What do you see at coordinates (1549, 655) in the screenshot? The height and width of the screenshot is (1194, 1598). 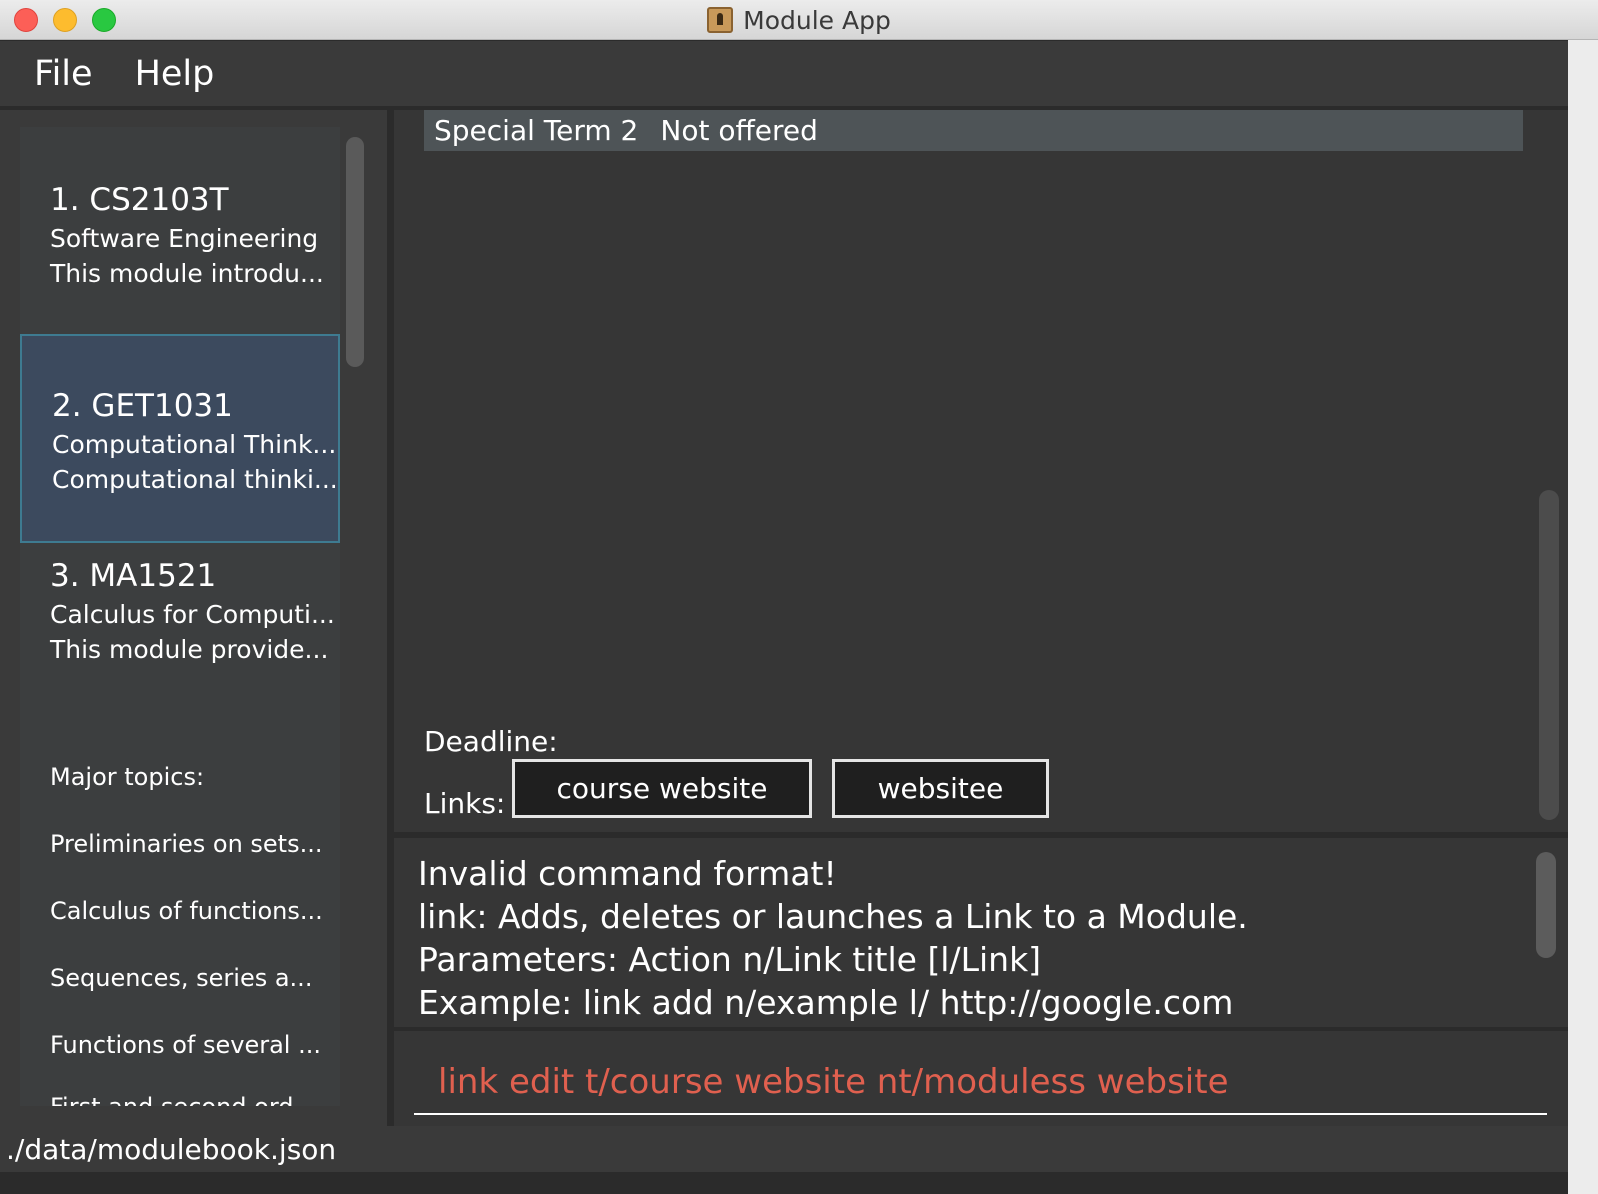 I see `detail-scrollbar` at bounding box center [1549, 655].